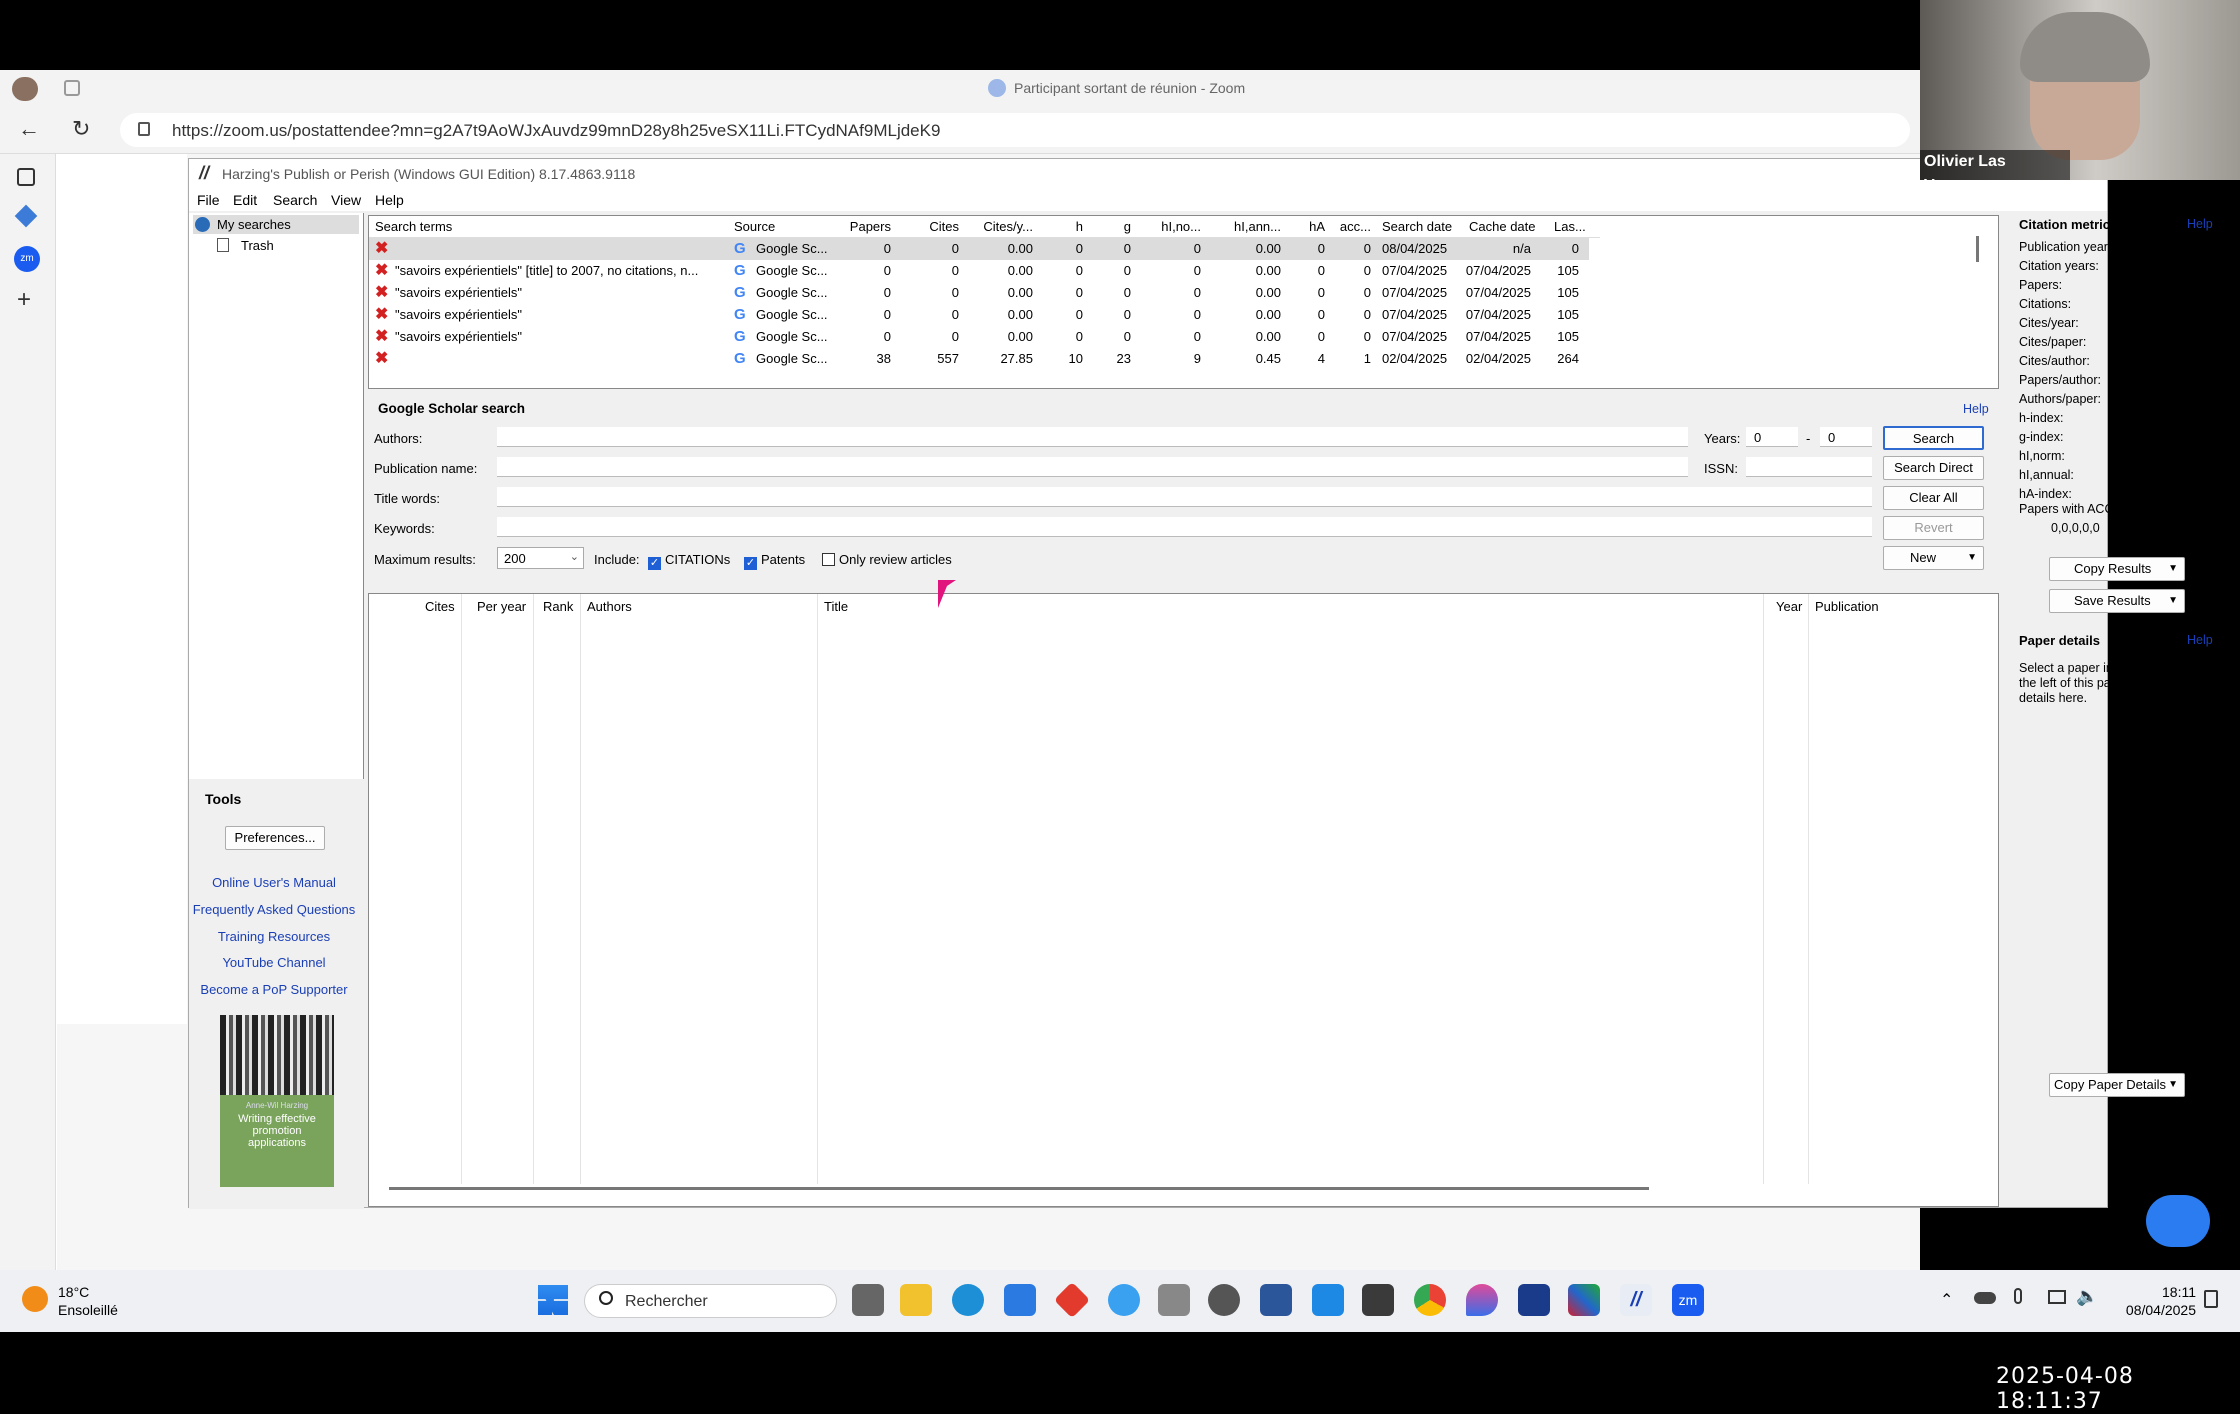  I want to click on review-checkbox: Only review articles, so click(887, 559).